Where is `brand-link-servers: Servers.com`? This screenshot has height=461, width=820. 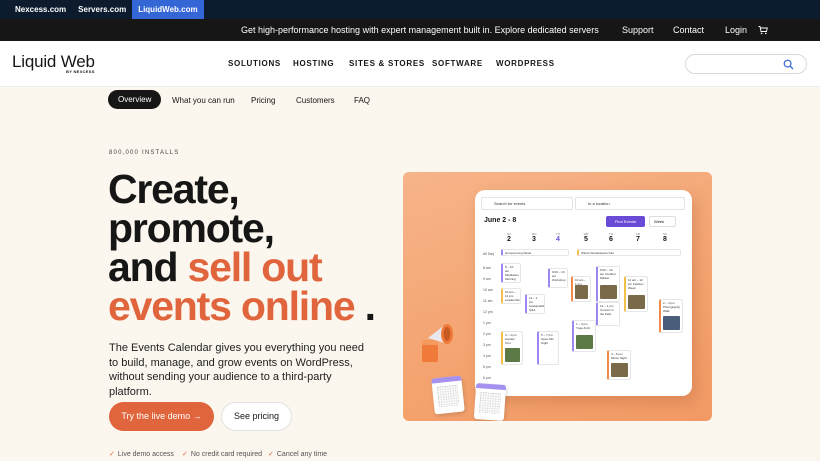 brand-link-servers: Servers.com is located at coordinates (102, 9).